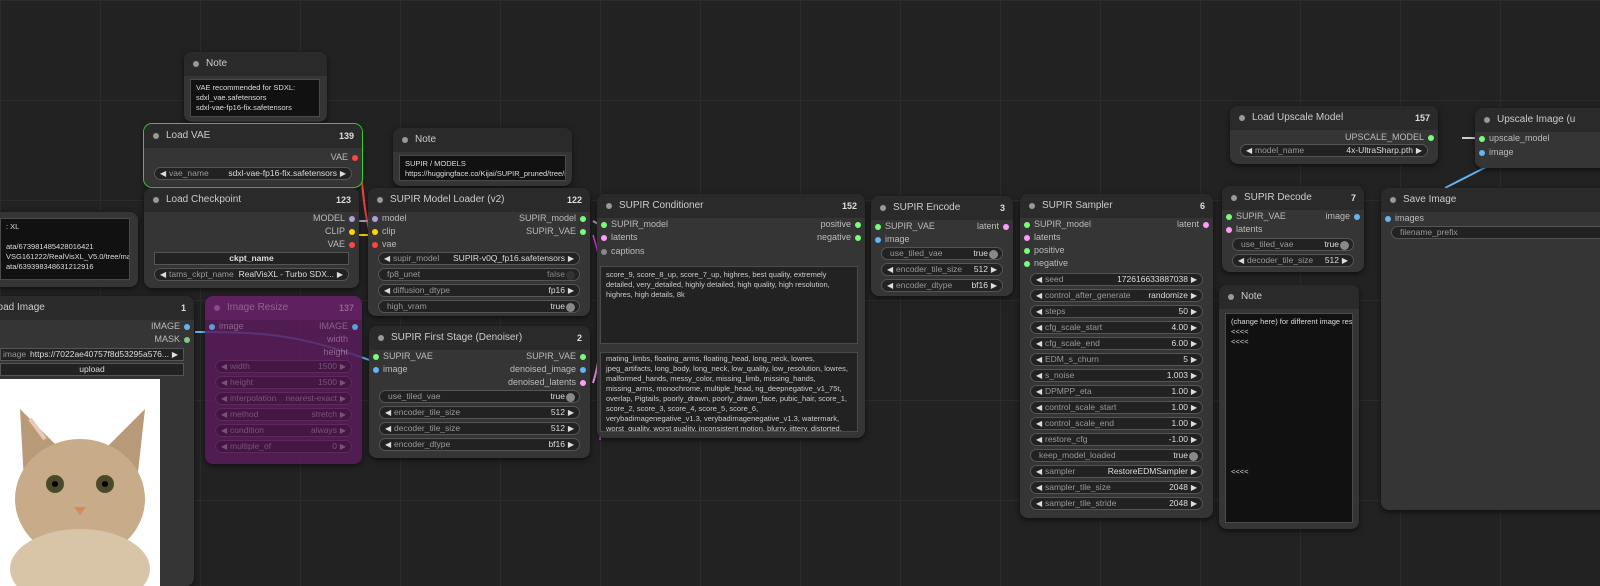 This screenshot has width=1600, height=586. I want to click on output-supir-vae-pin, so click(583, 356).